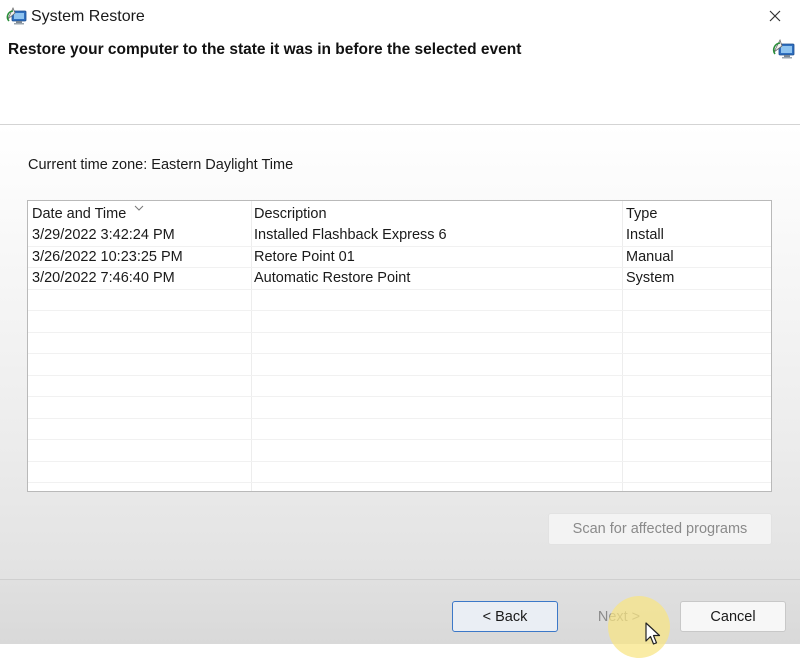  Describe the element at coordinates (139, 208) in the screenshot. I see `chevron-down-icon` at that location.